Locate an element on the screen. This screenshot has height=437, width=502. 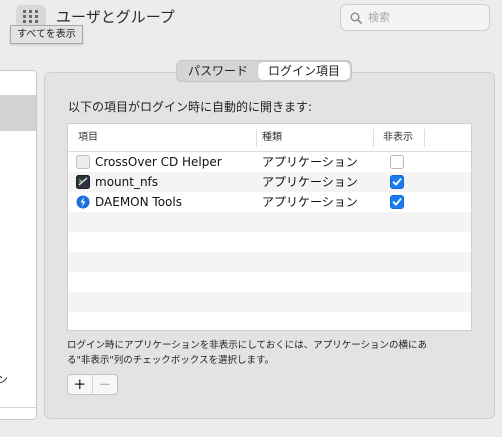
selected-user-row is located at coordinates (18, 113).